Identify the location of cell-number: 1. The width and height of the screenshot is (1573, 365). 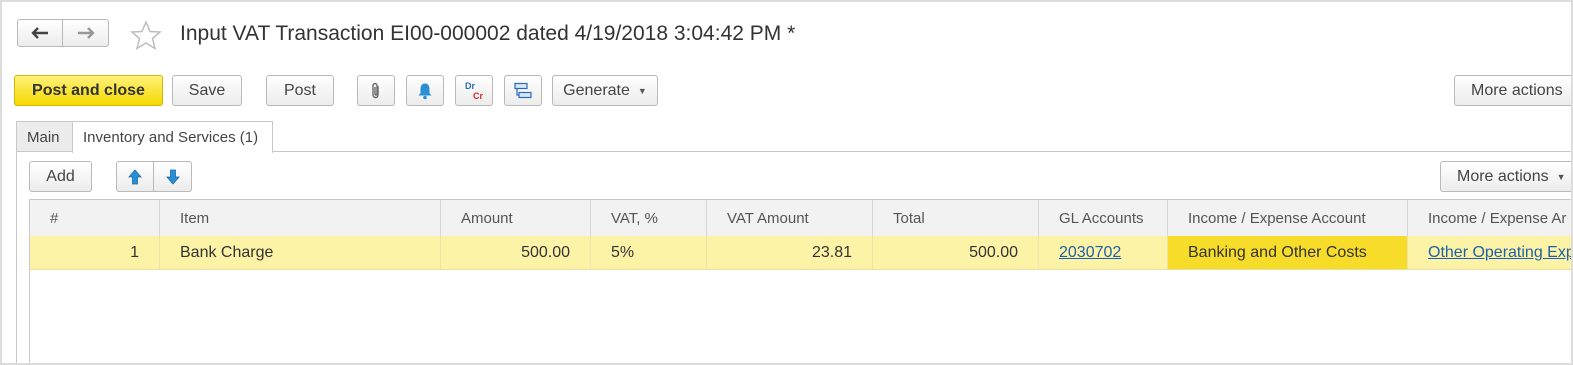
(95, 252).